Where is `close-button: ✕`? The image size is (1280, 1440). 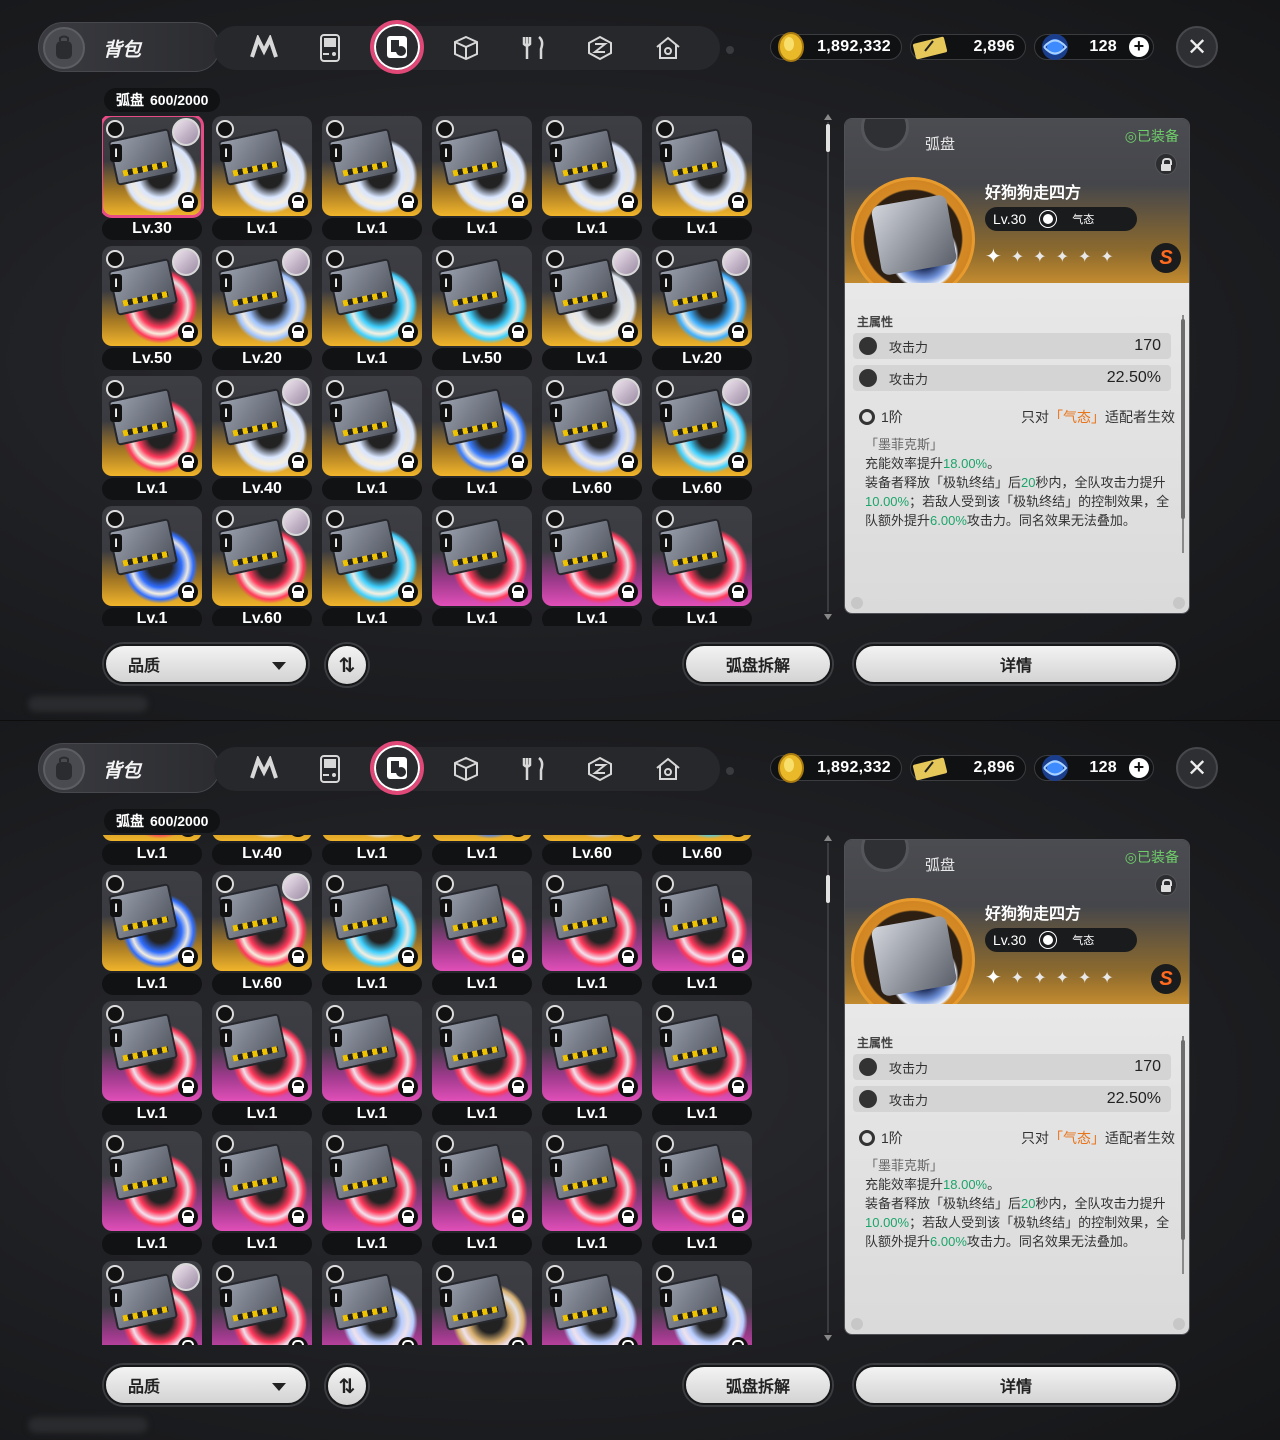
close-button: ✕ is located at coordinates (1197, 768).